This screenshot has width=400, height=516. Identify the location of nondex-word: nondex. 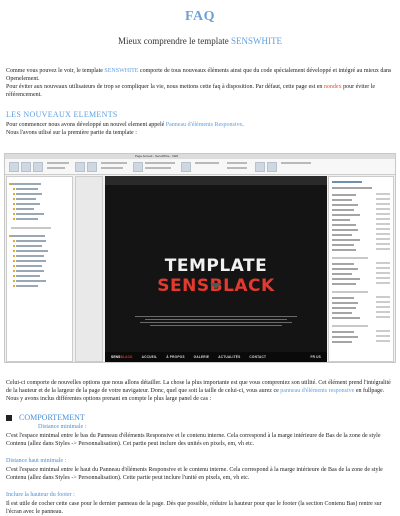
(332, 87).